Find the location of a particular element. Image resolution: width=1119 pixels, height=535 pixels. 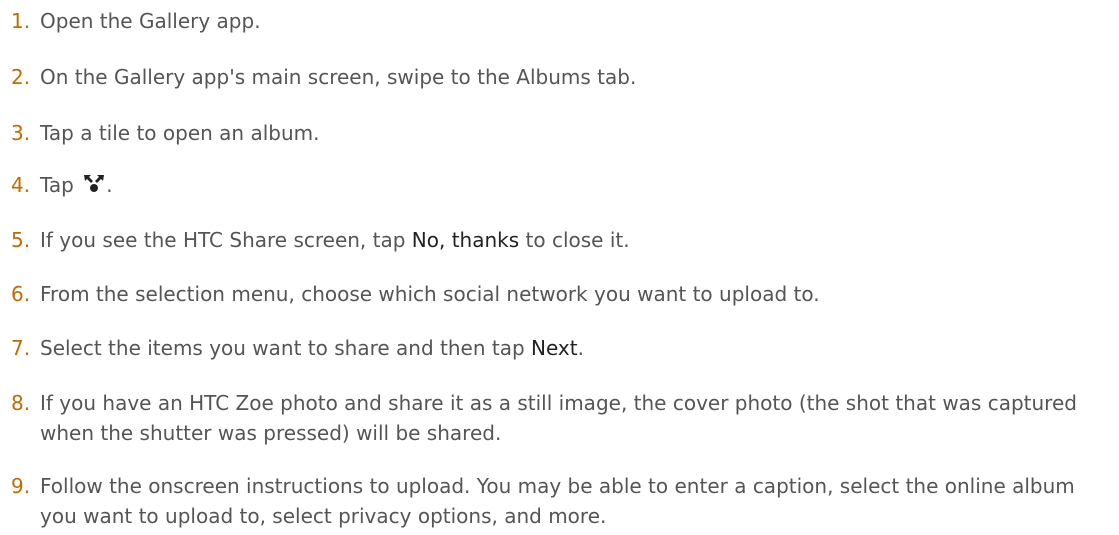

step-text: Tap a tile to open an album. is located at coordinates (180, 133).